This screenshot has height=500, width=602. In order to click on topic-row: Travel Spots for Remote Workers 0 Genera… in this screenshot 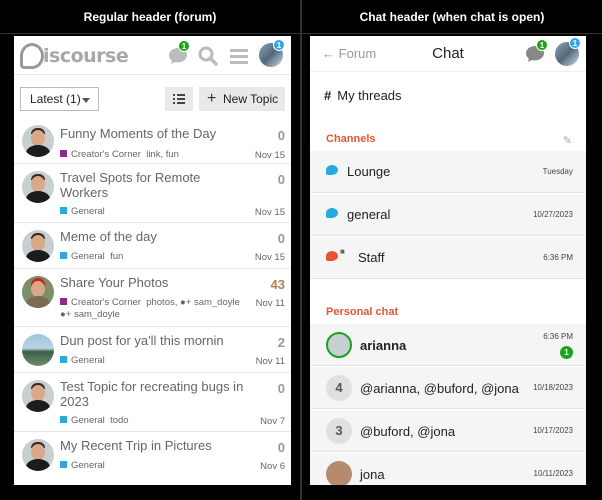, I will do `click(152, 193)`.